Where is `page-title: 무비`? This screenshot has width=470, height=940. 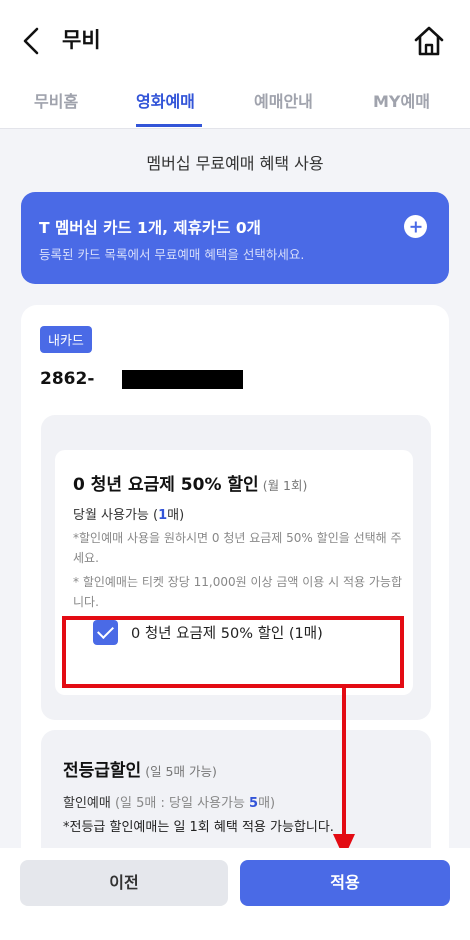
page-title: 무비 is located at coordinates (81, 40).